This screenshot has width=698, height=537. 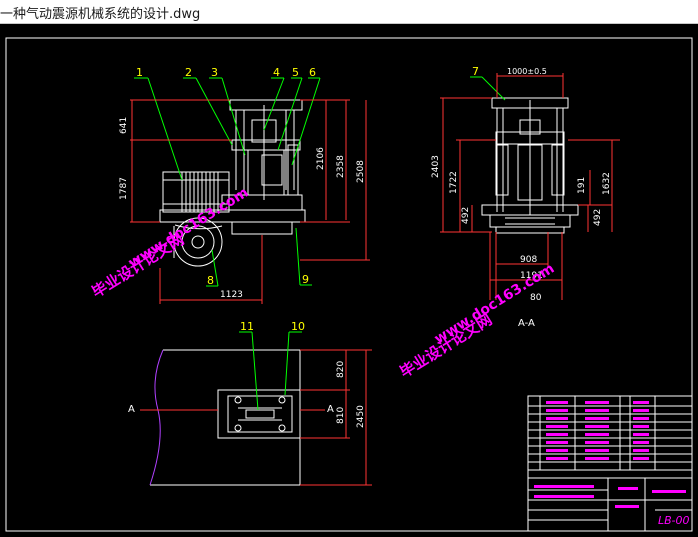 What do you see at coordinates (259, 414) in the screenshot?
I see `plan-machine-body` at bounding box center [259, 414].